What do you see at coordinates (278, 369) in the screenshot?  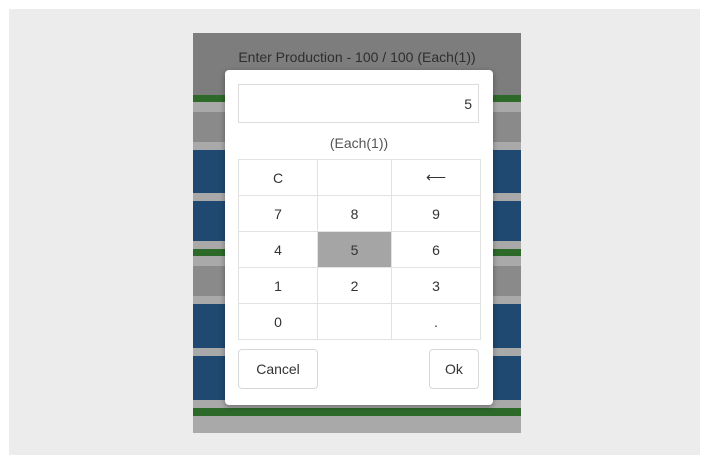 I see `cancel-button: Cancel` at bounding box center [278, 369].